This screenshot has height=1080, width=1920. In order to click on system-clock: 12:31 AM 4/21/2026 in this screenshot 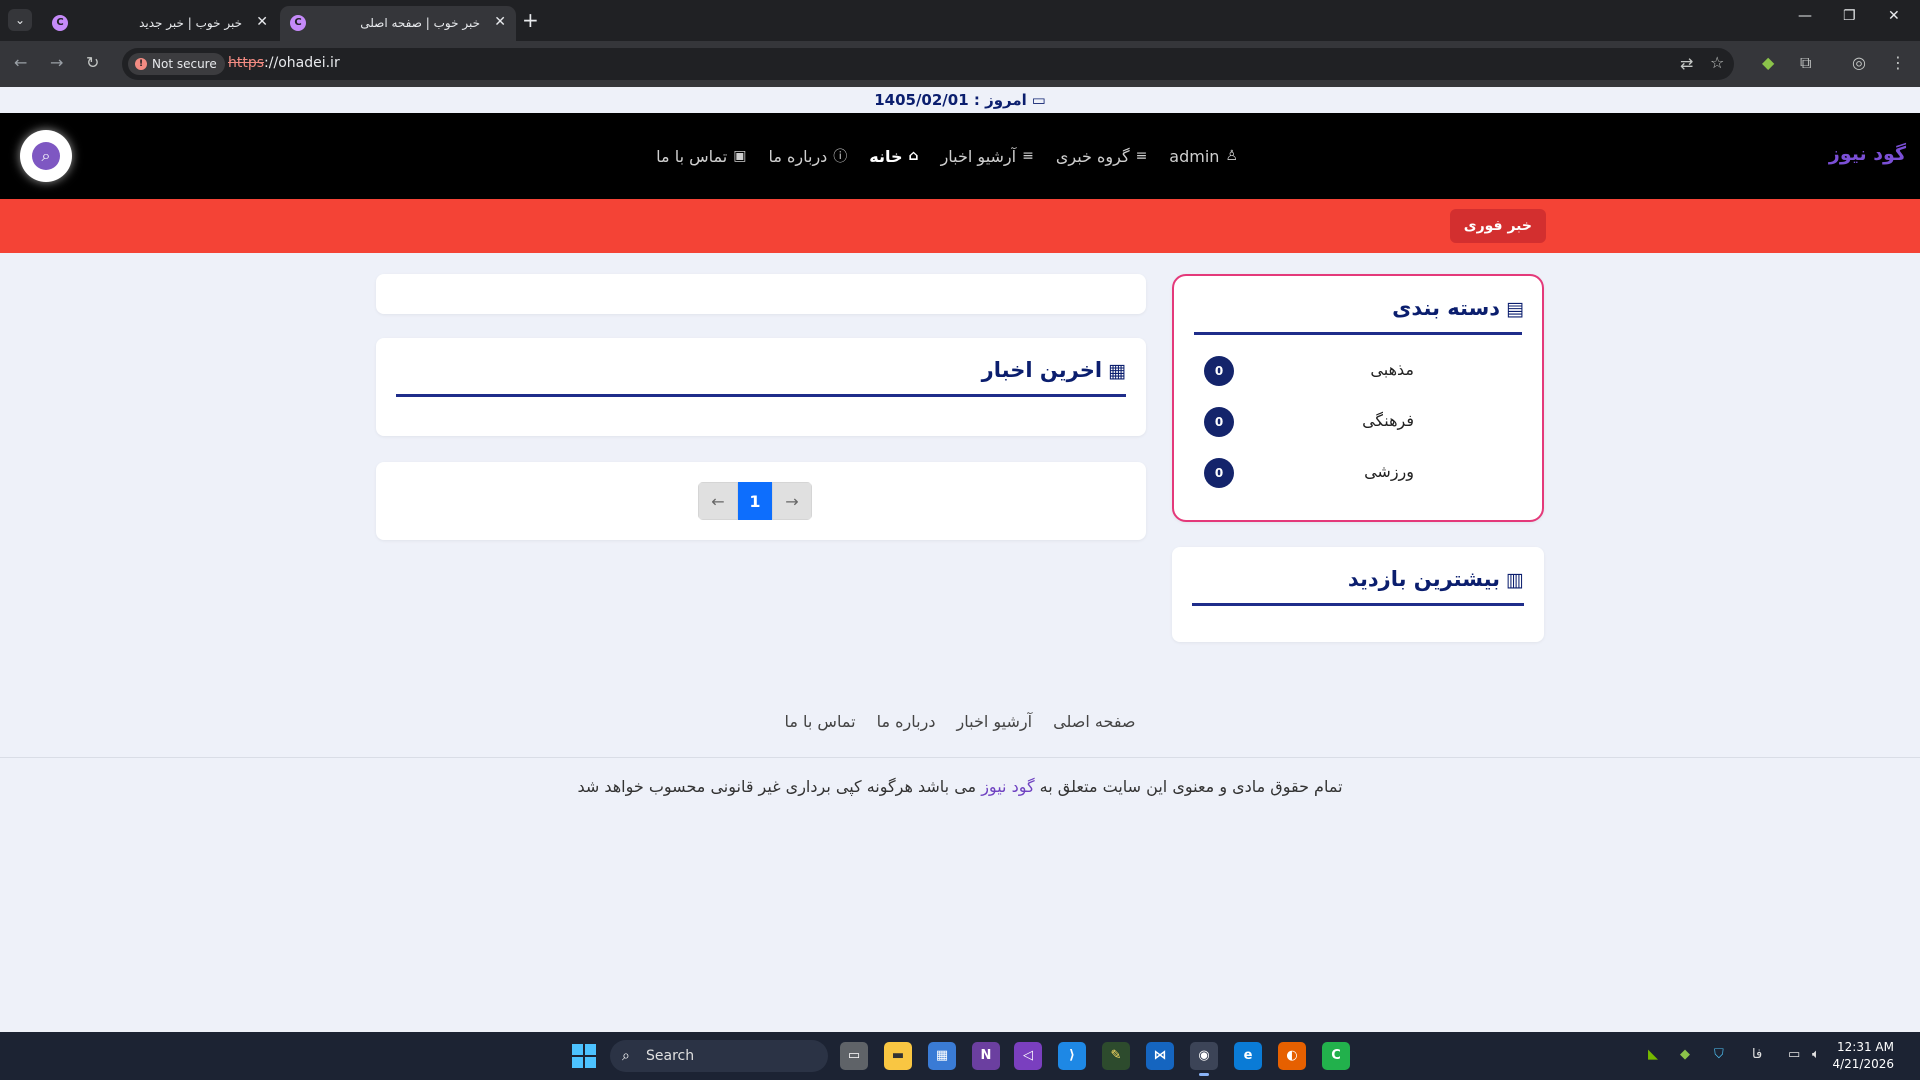, I will do `click(1863, 1056)`.